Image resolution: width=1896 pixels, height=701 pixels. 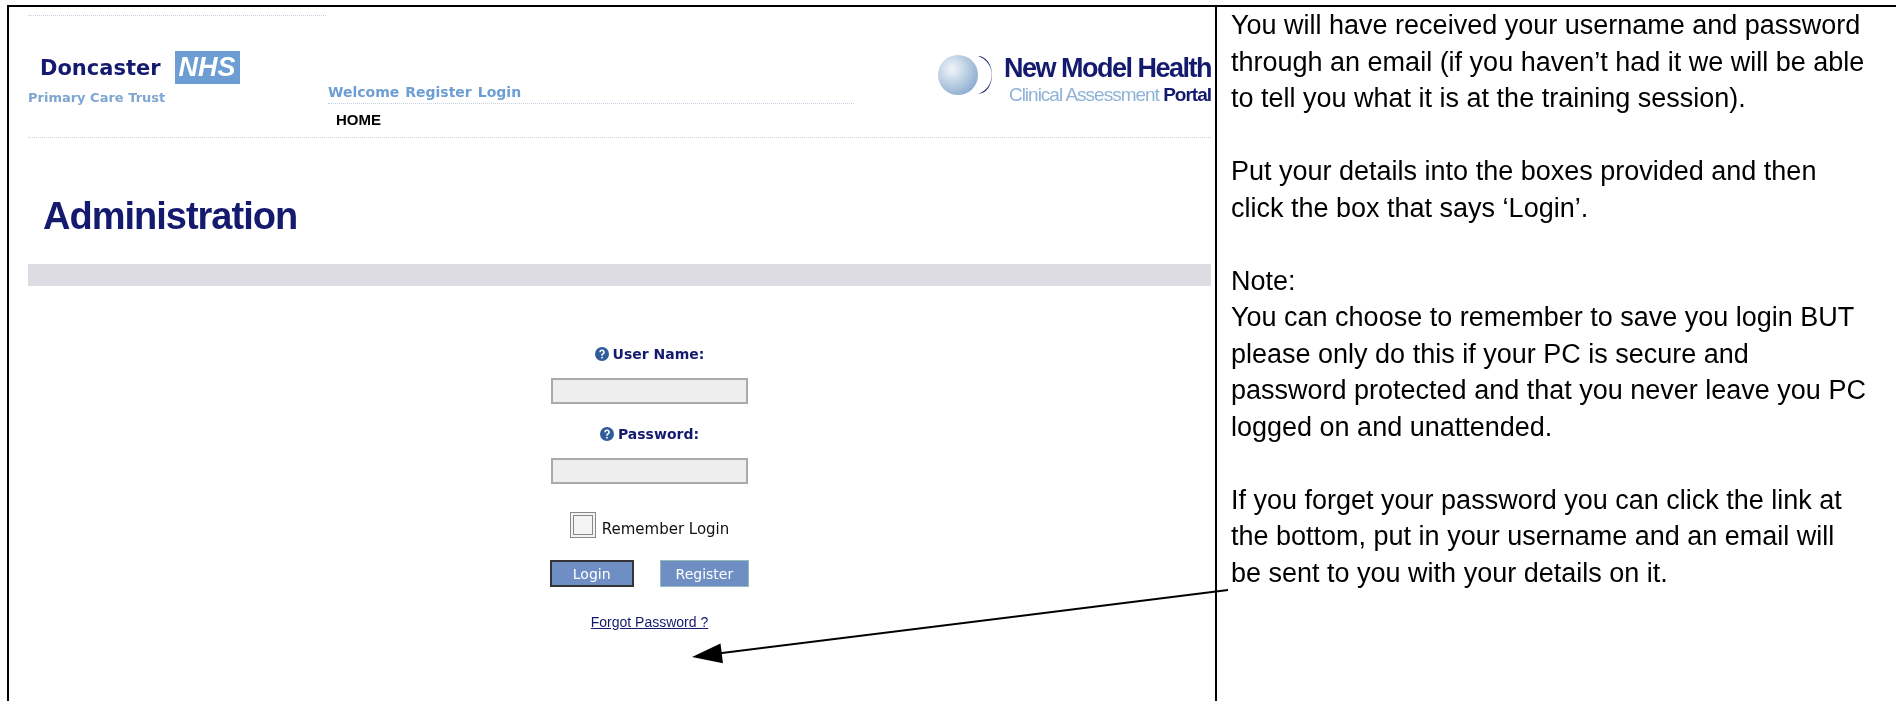 What do you see at coordinates (591, 573) in the screenshot?
I see `login-button: Login` at bounding box center [591, 573].